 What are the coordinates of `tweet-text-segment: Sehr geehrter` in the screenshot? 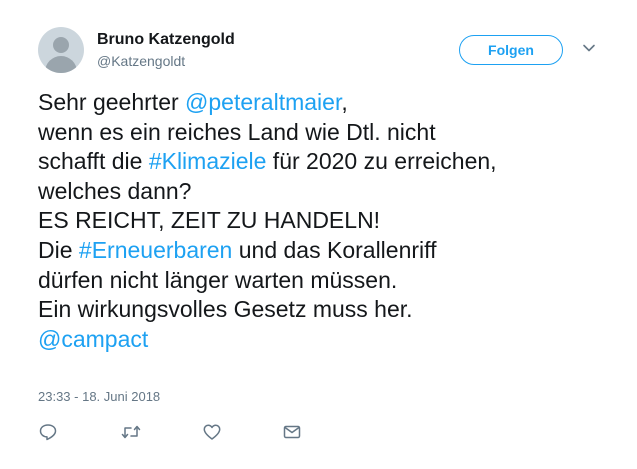 It's located at (112, 102).